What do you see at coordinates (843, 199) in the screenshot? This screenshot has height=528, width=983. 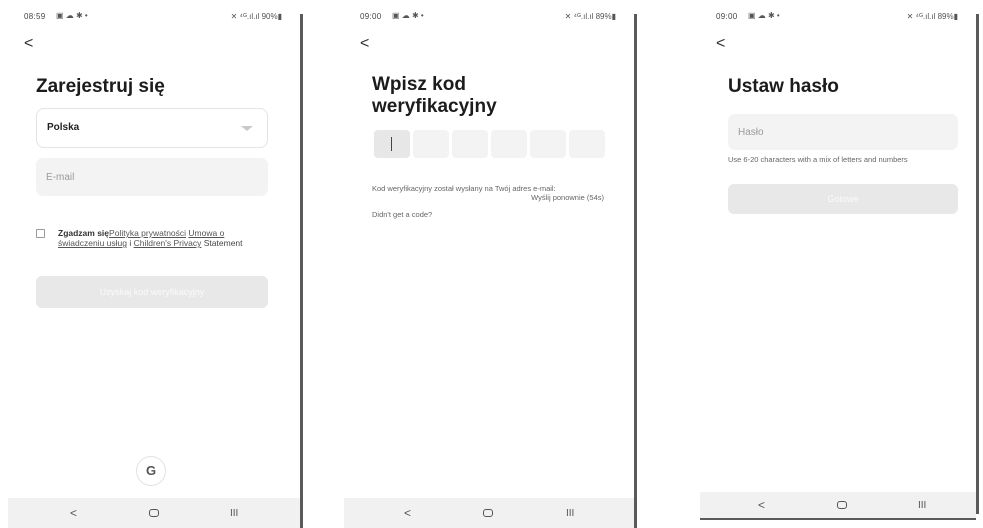 I see `done-button: Gotowe` at bounding box center [843, 199].